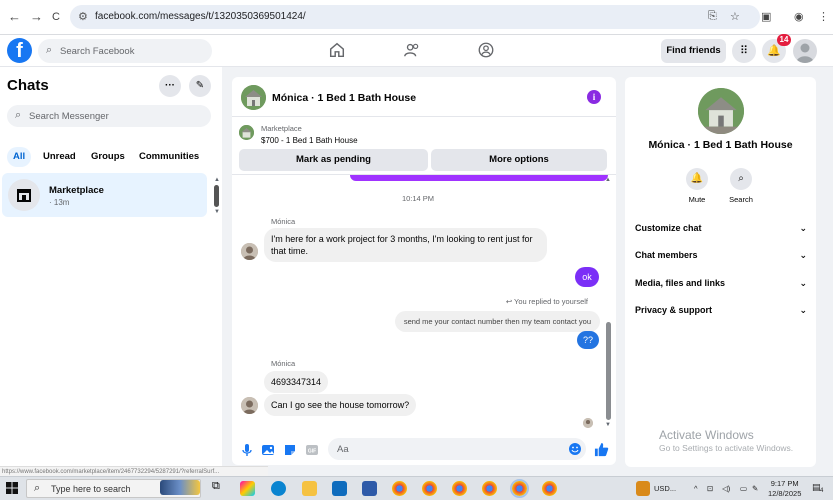 This screenshot has width=833, height=500. Describe the element at coordinates (601, 449) in the screenshot. I see `thumbs-up-icon` at that location.